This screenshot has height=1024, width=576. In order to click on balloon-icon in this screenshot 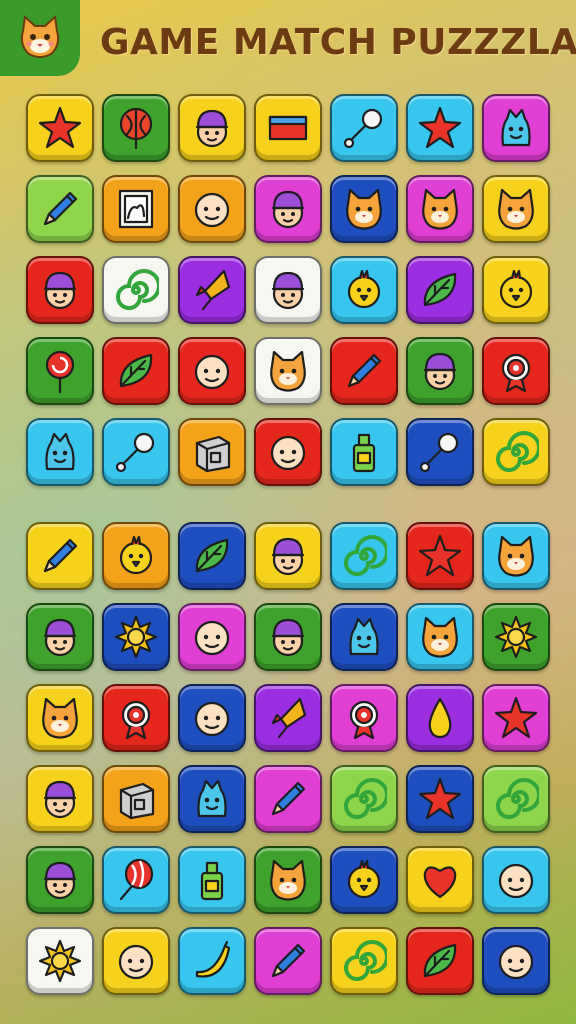, I will do `click(136, 879)`.